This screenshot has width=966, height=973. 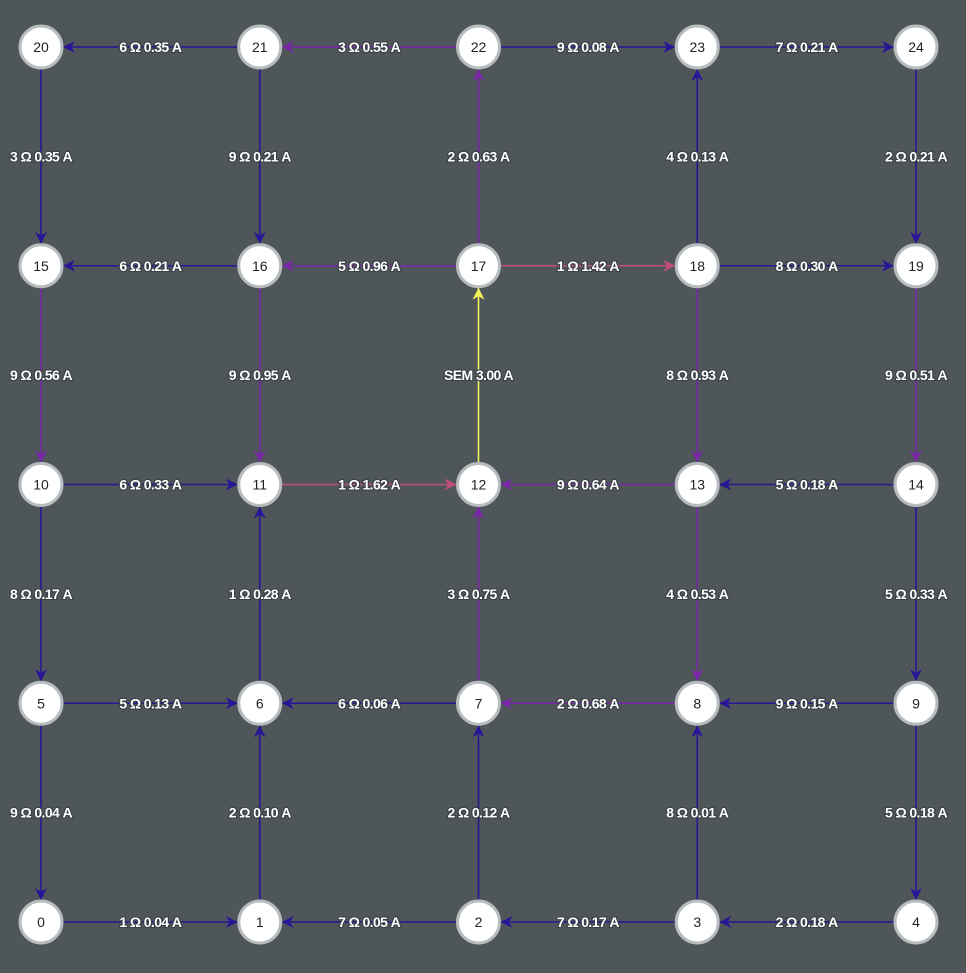 I want to click on node-label-7: 7, so click(x=479, y=703).